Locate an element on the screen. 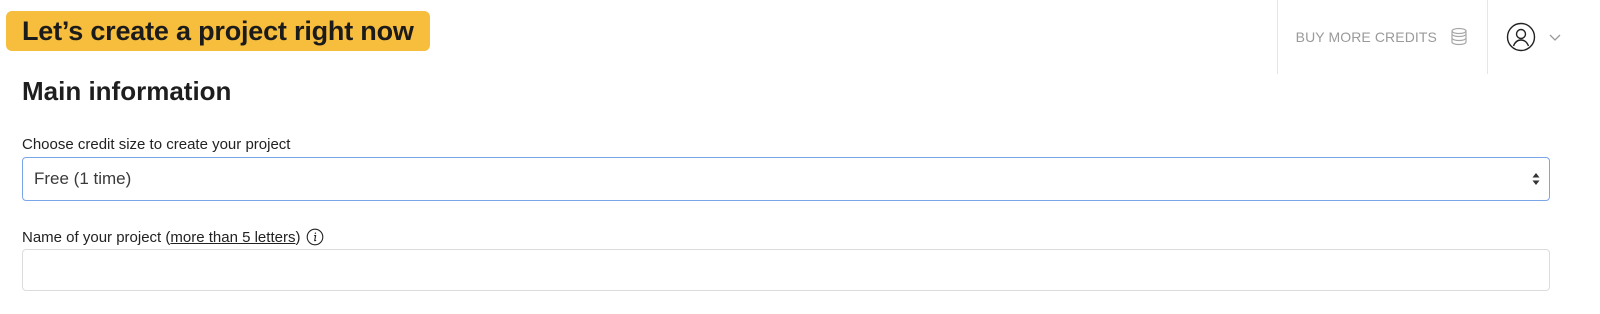 The height and width of the screenshot is (314, 1600). top-header: BUY MORE CREDITS is located at coordinates (1438, 37).